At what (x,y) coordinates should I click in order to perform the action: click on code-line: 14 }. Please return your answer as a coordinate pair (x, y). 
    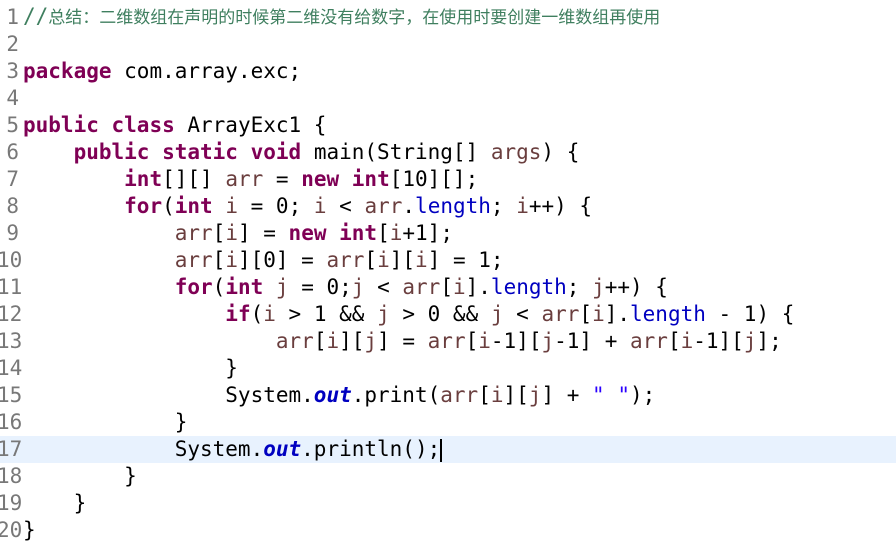
    Looking at the image, I should click on (448, 368).